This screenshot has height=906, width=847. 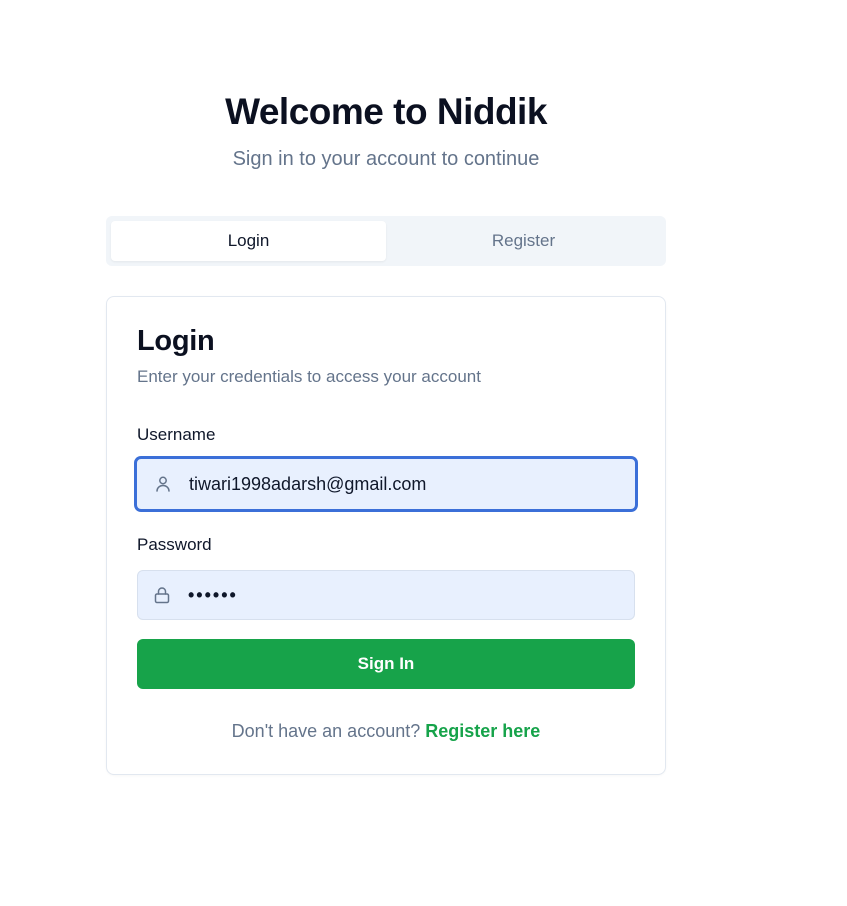 What do you see at coordinates (162, 595) in the screenshot?
I see `lock-icon` at bounding box center [162, 595].